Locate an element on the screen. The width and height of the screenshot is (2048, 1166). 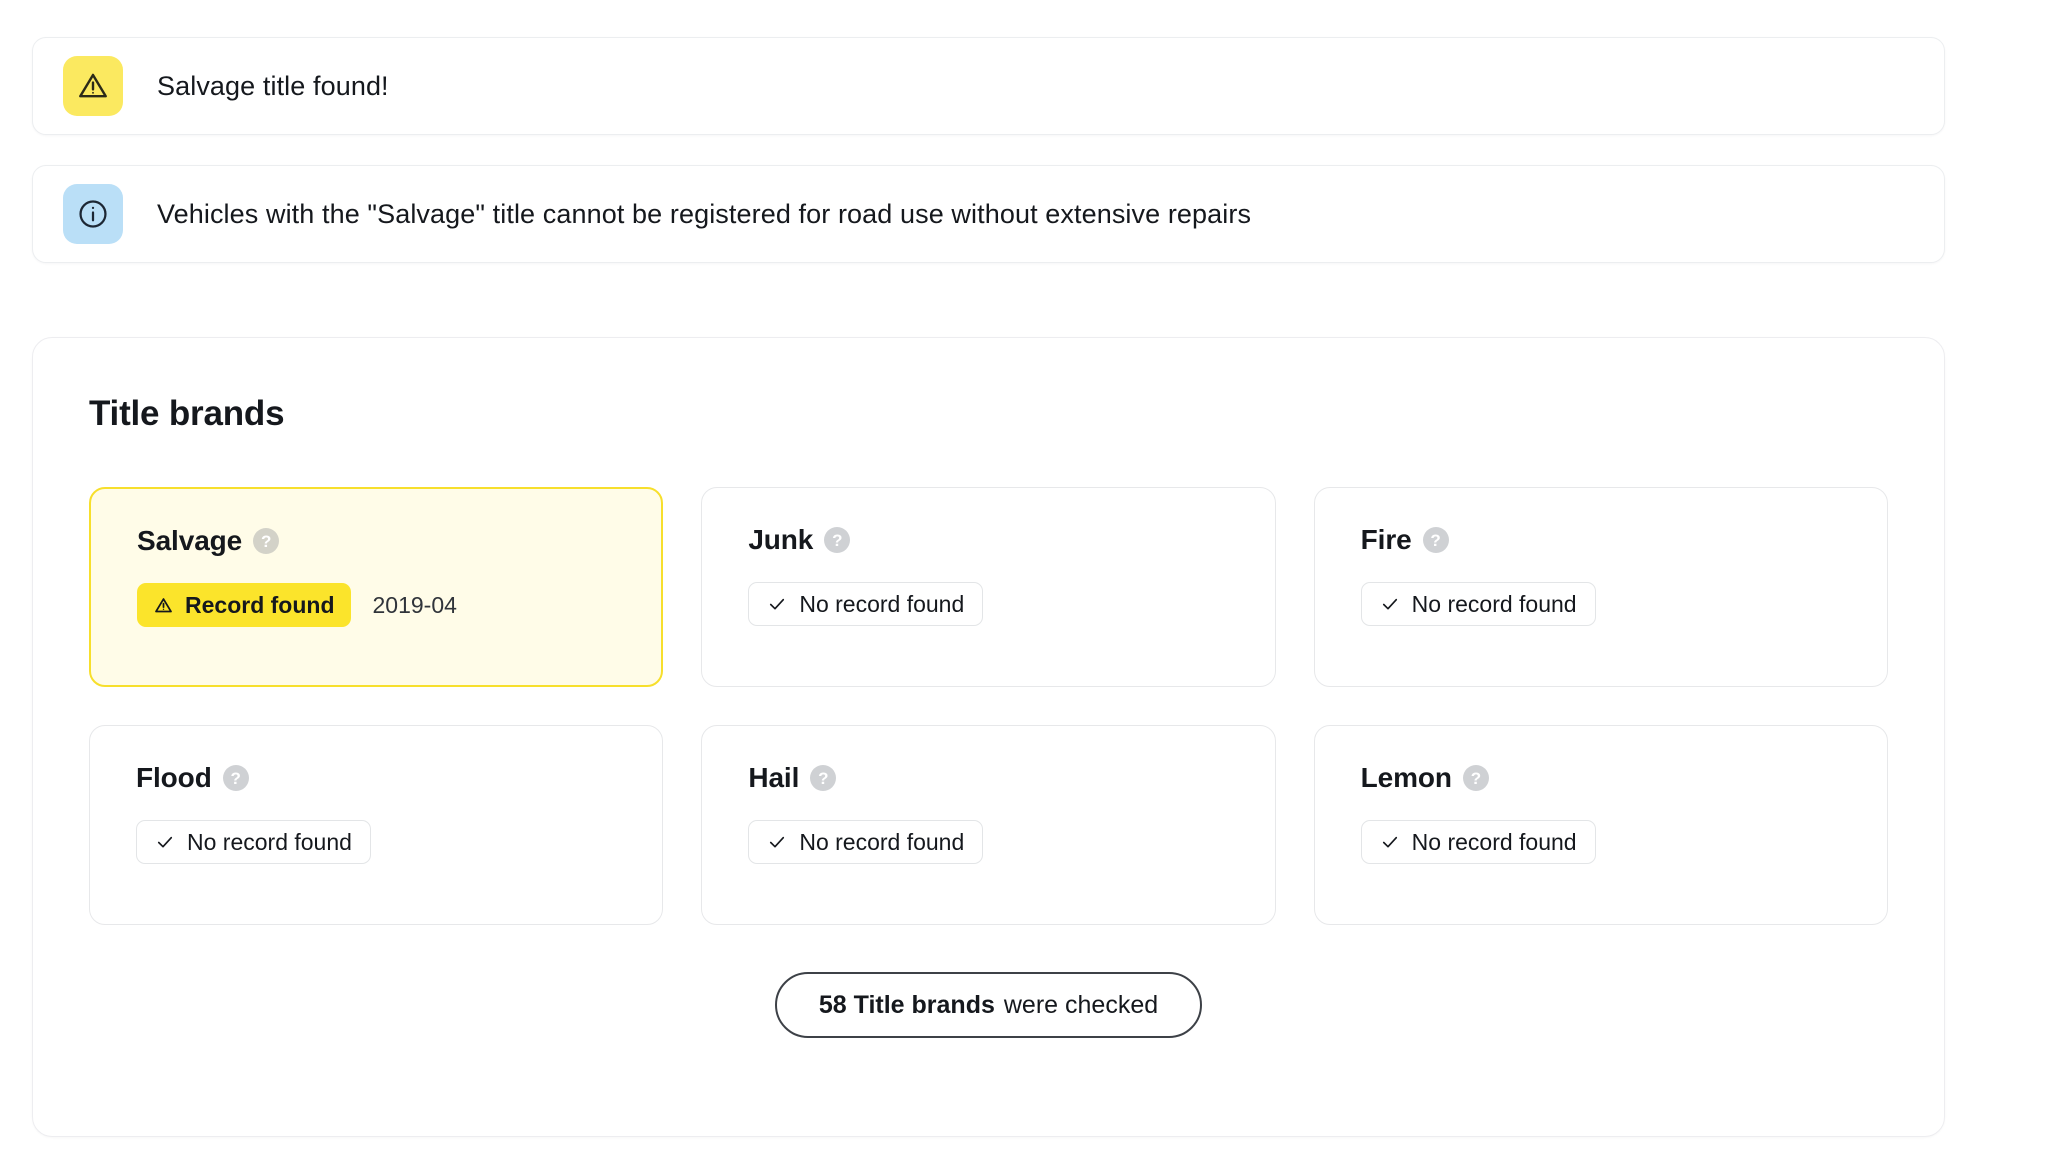
title-brand-card-hail: Hail ? No record found is located at coordinates (988, 825).